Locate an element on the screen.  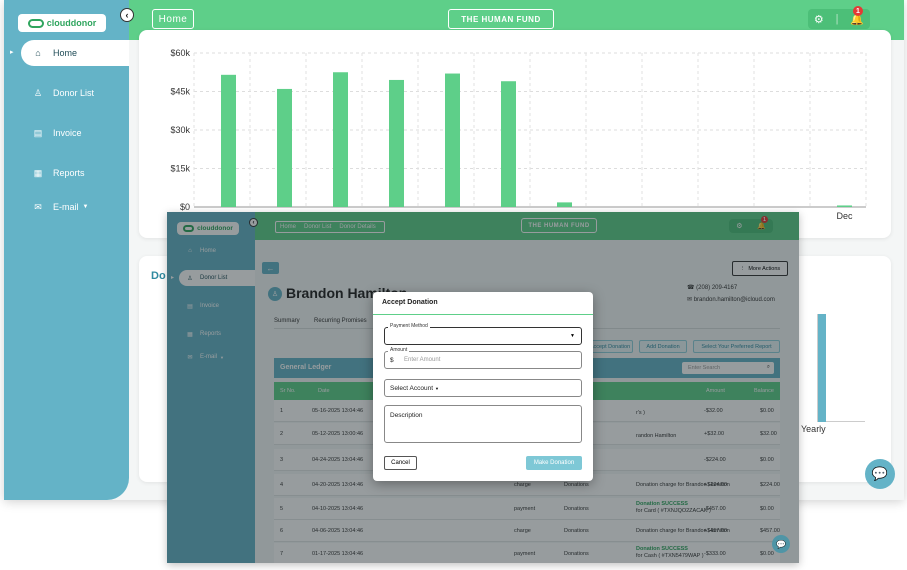
home-breadcrumb: Home is located at coordinates (173, 19).